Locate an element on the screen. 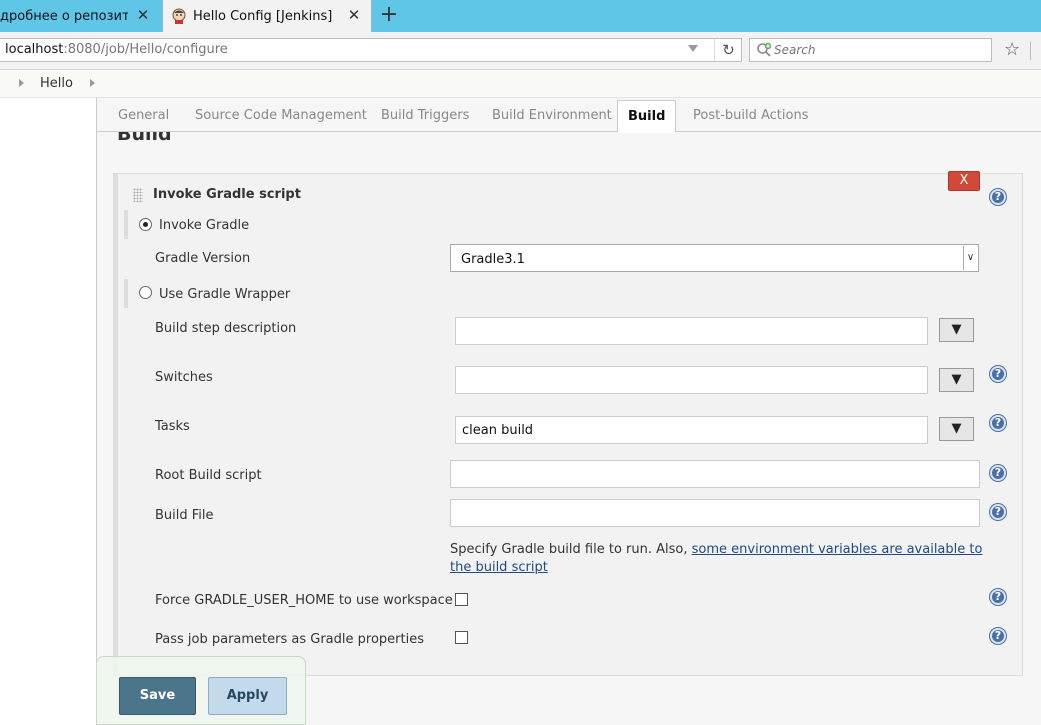 Image resolution: width=1041 pixels, height=725 pixels. tasks-input is located at coordinates (691, 430).